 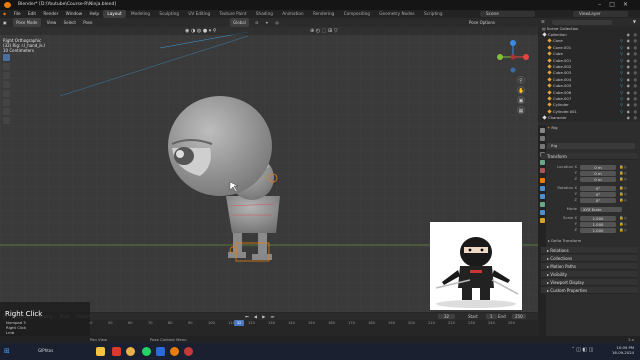 What do you see at coordinates (634, 22) in the screenshot?
I see `filter-icon: ▼` at bounding box center [634, 22].